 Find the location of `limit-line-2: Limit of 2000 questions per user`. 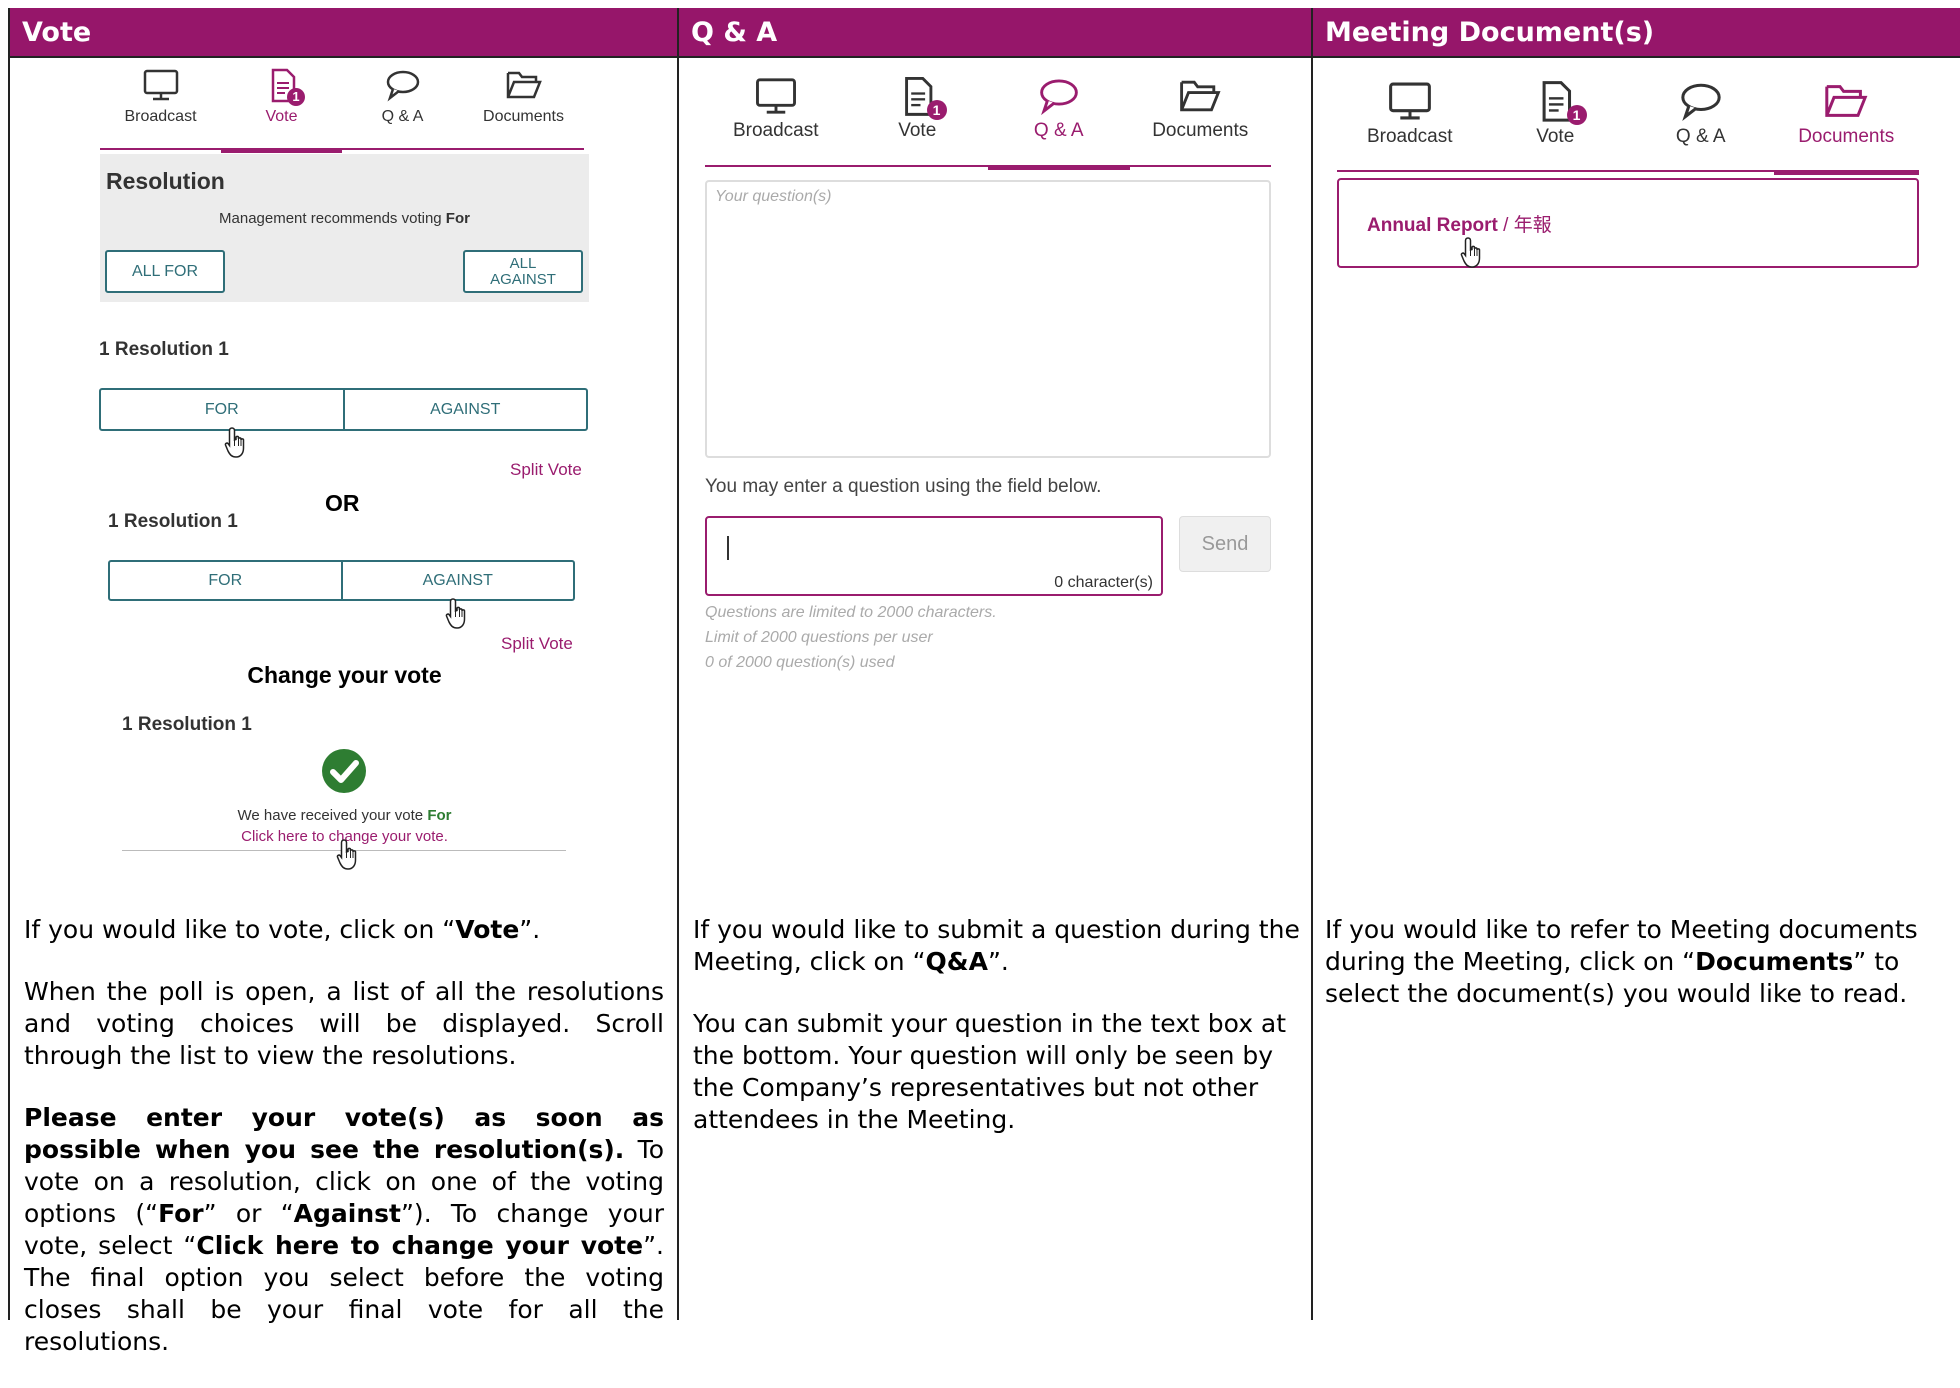

limit-line-2: Limit of 2000 questions per user is located at coordinates (819, 637).